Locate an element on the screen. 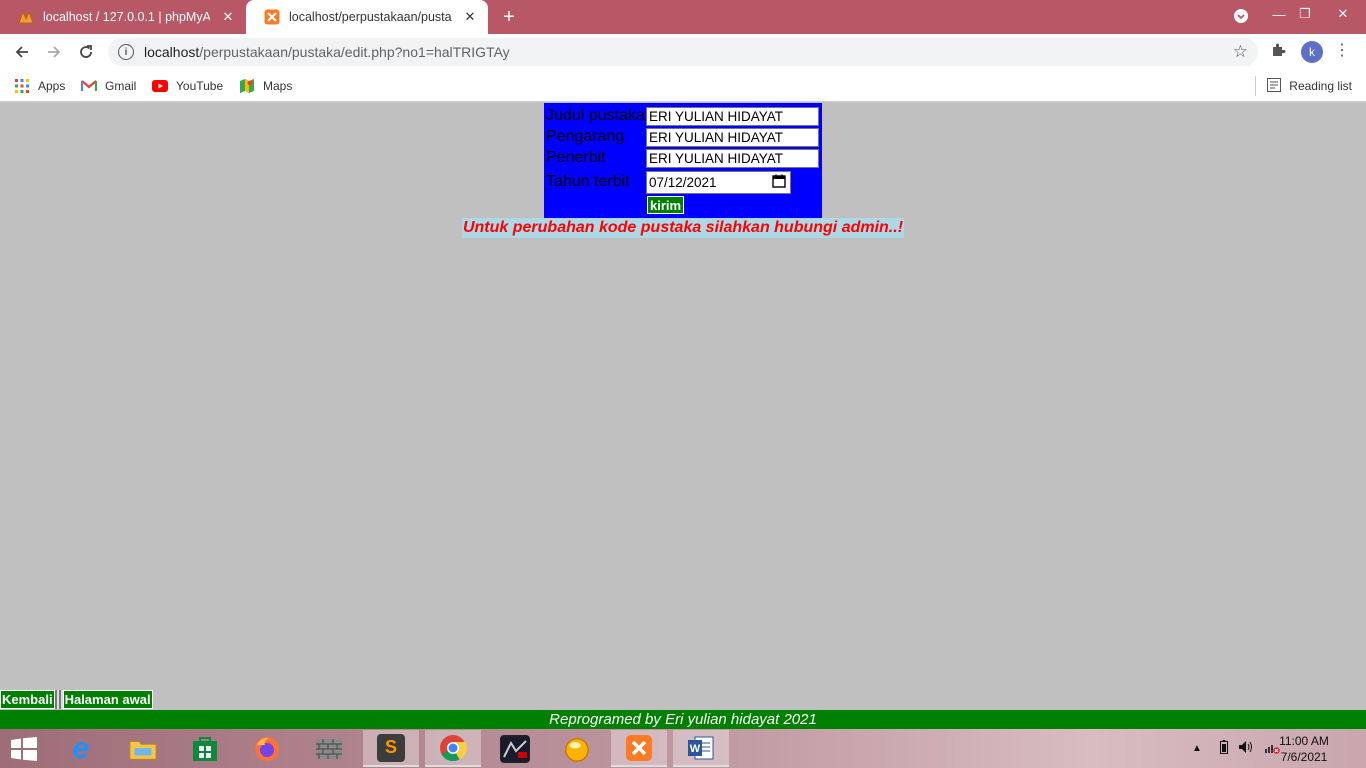 The image size is (1366, 768). form-row-pengarang: Pengarang is located at coordinates (681, 137).